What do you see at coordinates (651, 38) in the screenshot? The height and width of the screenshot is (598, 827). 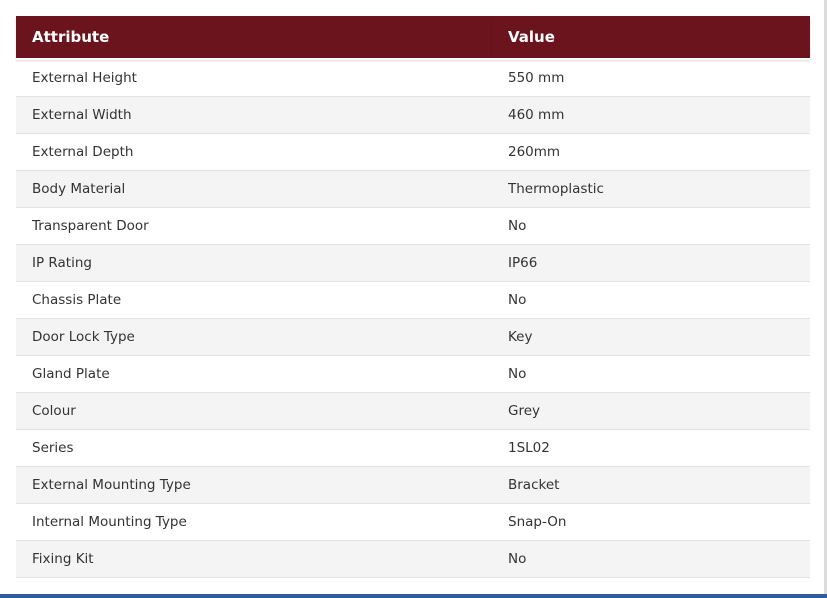 I see `value-column-header: Value` at bounding box center [651, 38].